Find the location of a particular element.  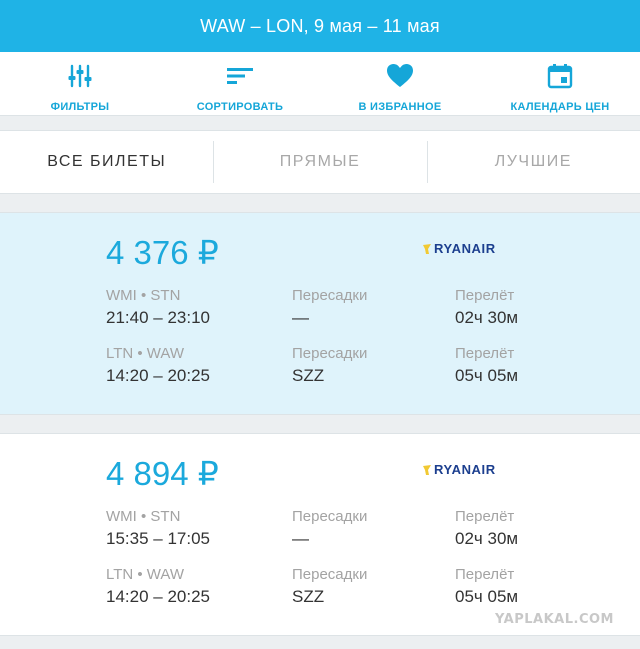

ticket-price: 4 894 ₽ is located at coordinates (162, 473).